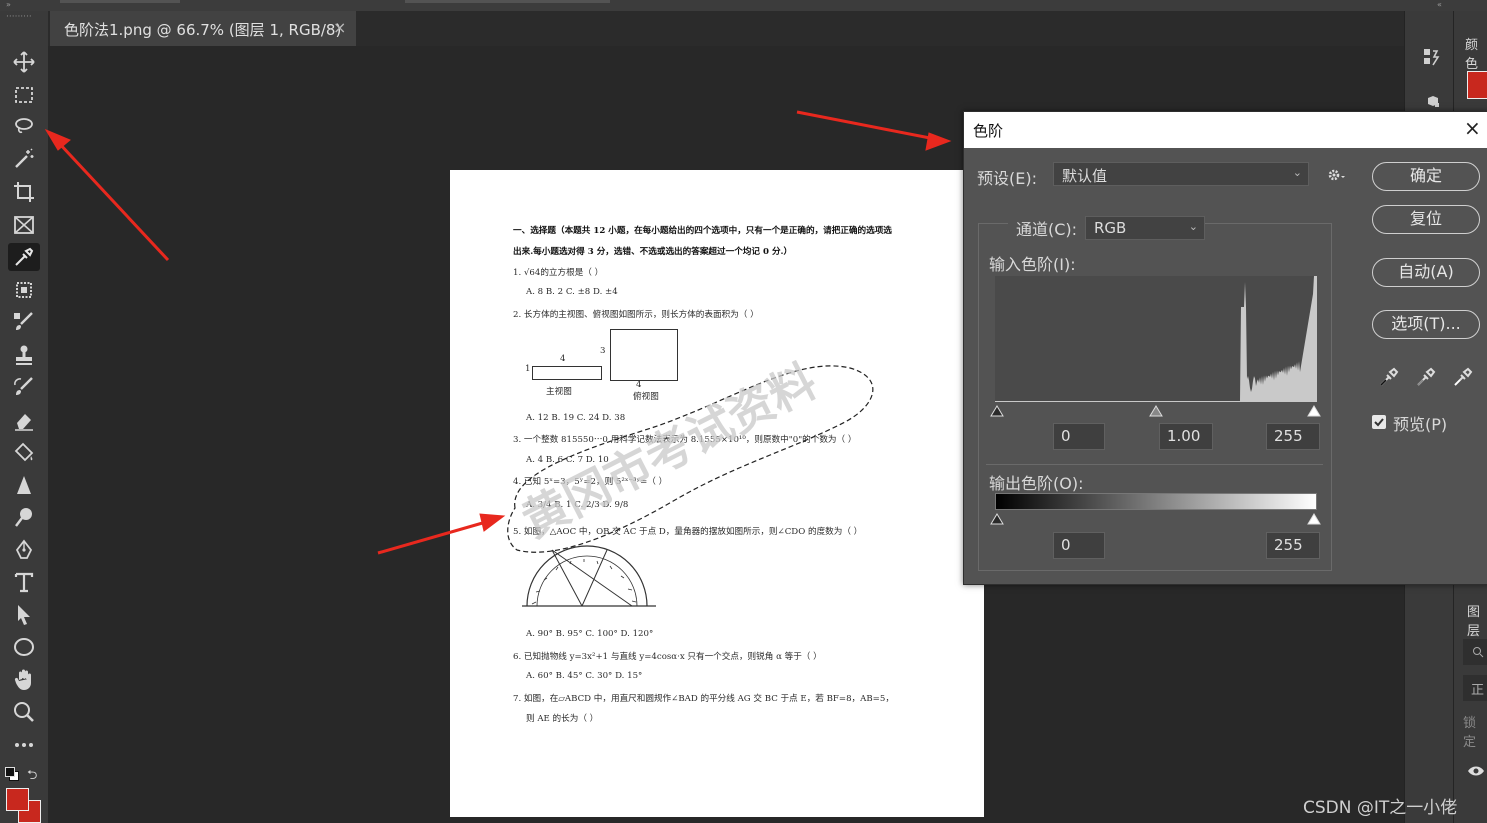 The image size is (1487, 823). I want to click on blur-tool-icon, so click(24, 485).